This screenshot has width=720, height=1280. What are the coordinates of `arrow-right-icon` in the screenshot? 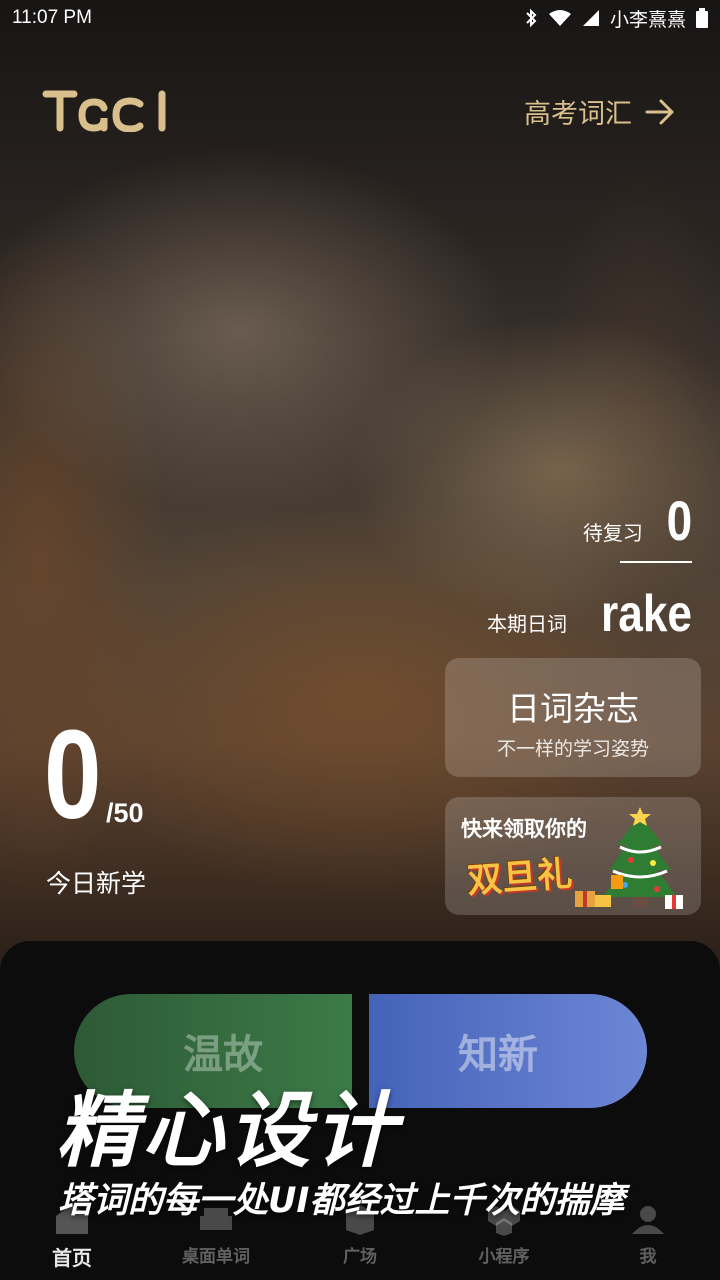 It's located at (659, 111).